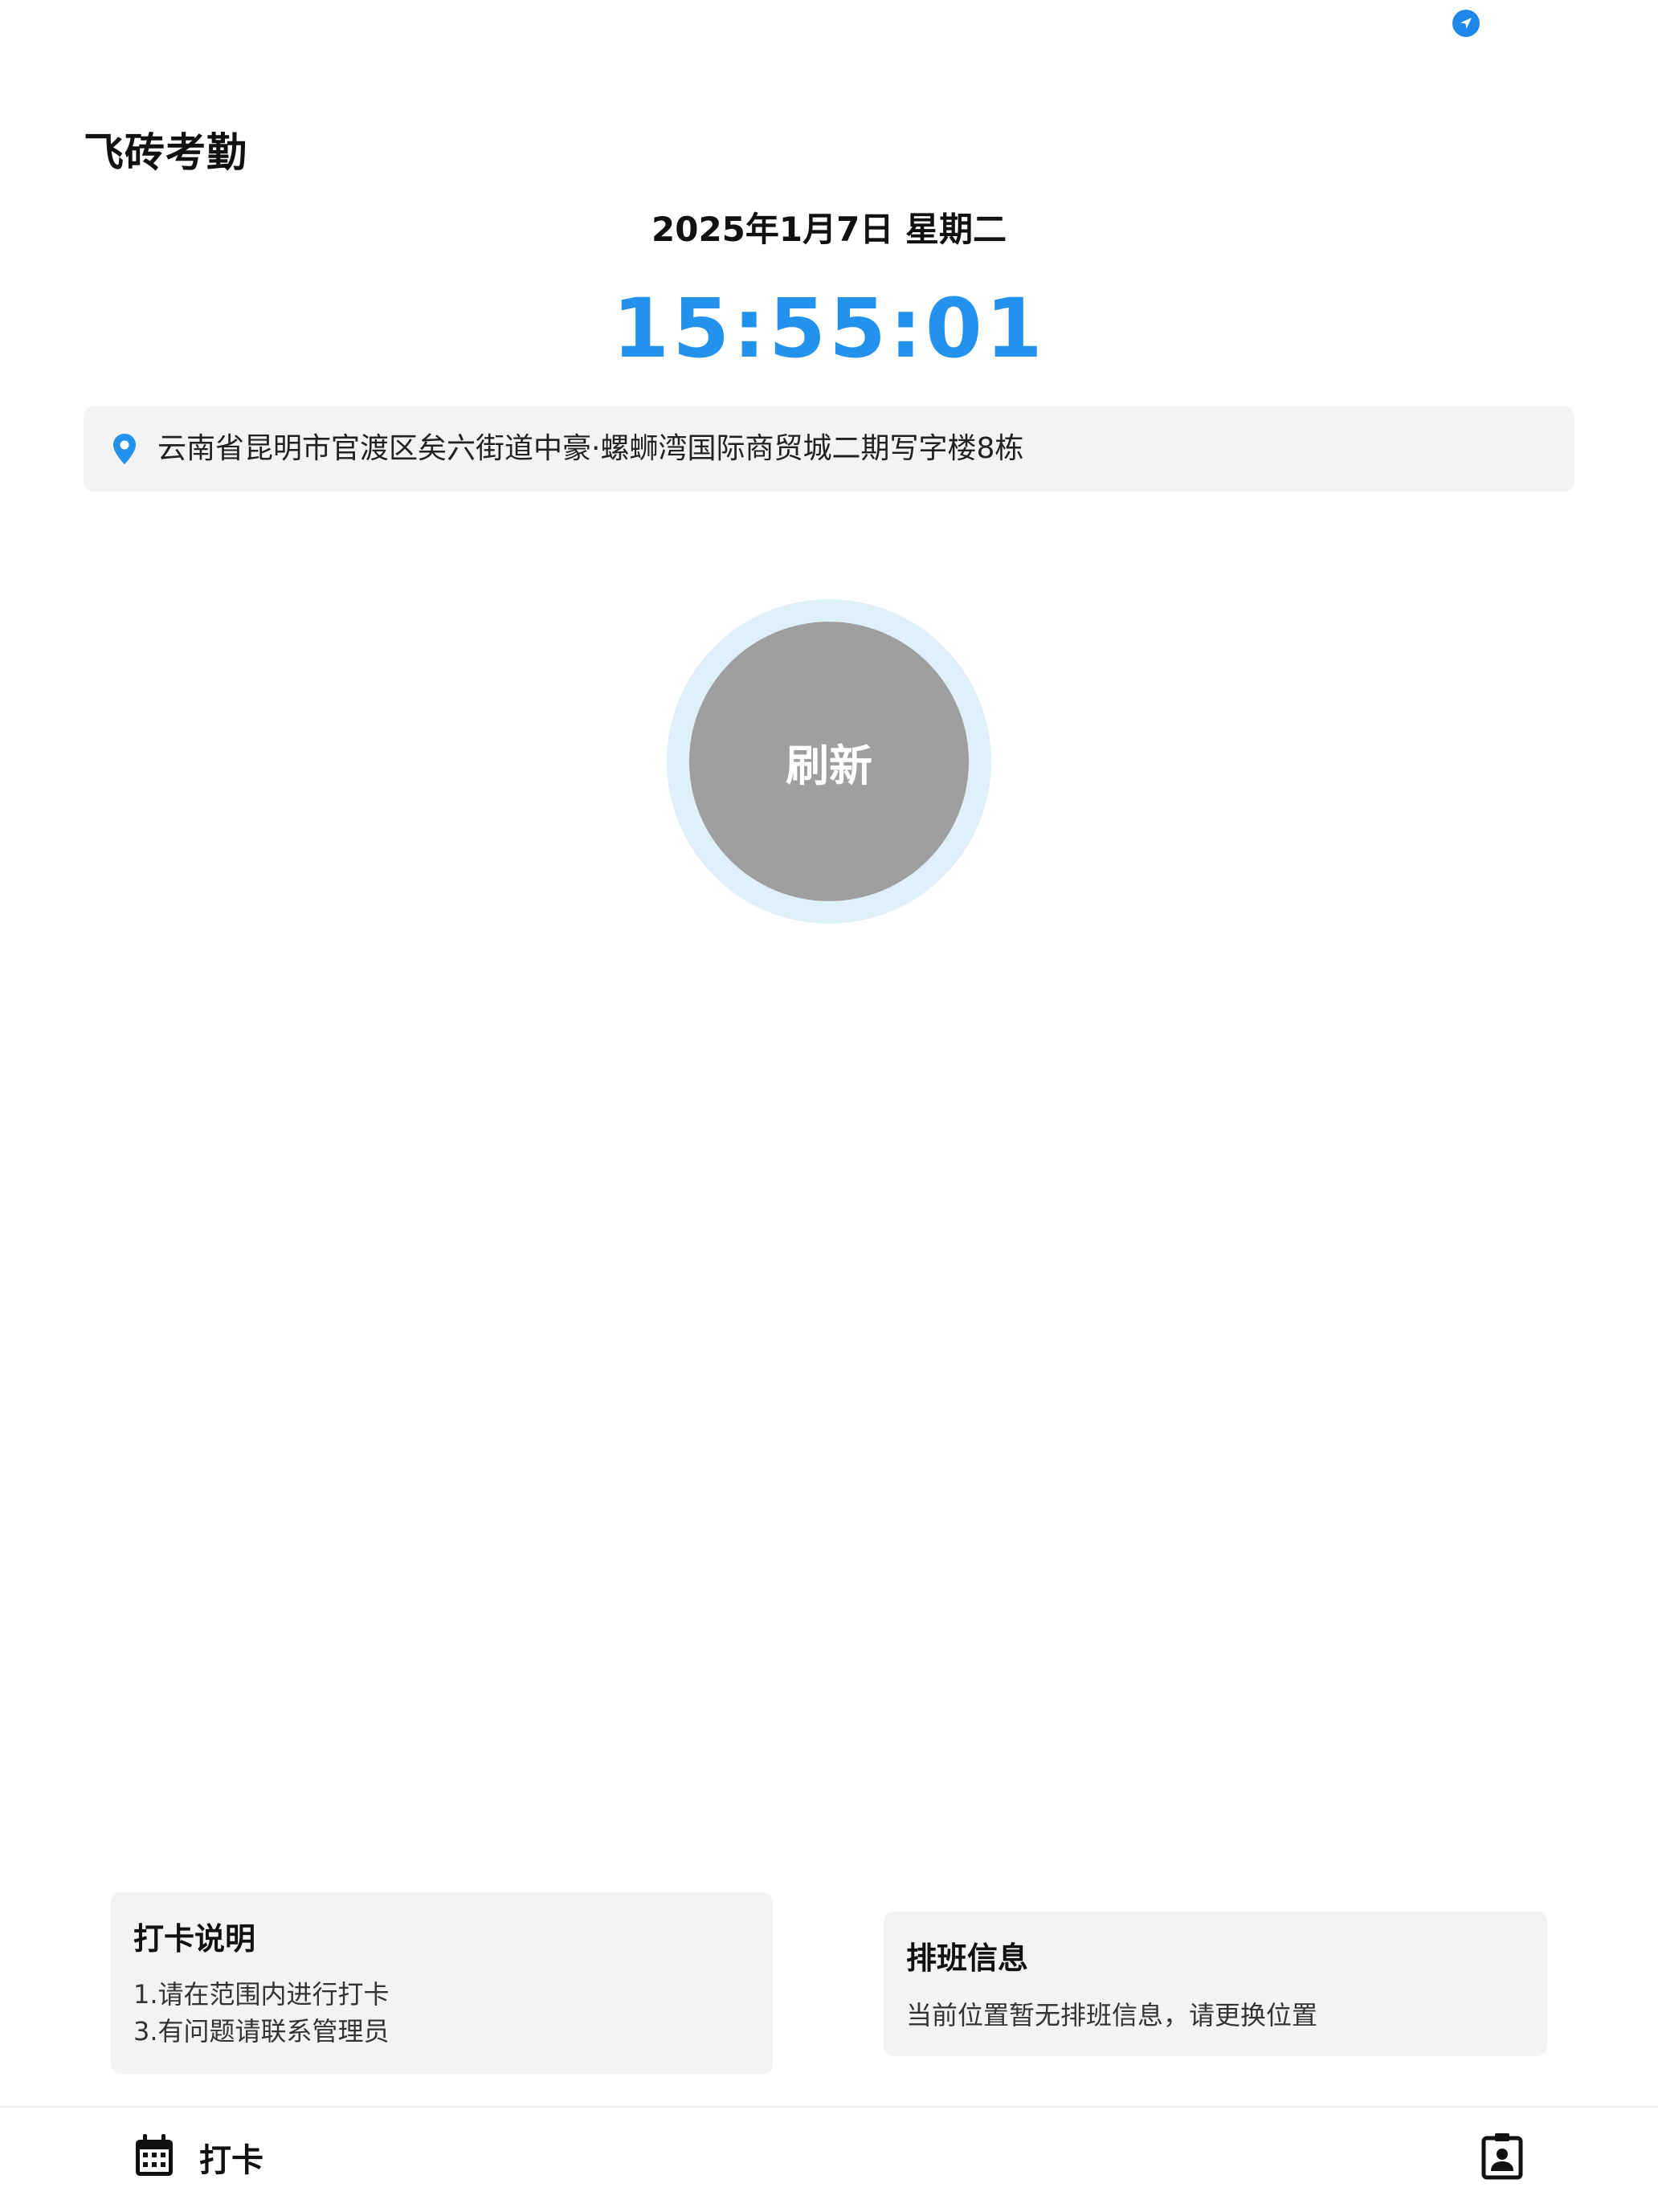  Describe the element at coordinates (590, 448) in the screenshot. I see `location-address: 云南省昆明市官渡区矣六街道中豪·螺蛳湾国际商贸城二期写字楼8栋` at that location.